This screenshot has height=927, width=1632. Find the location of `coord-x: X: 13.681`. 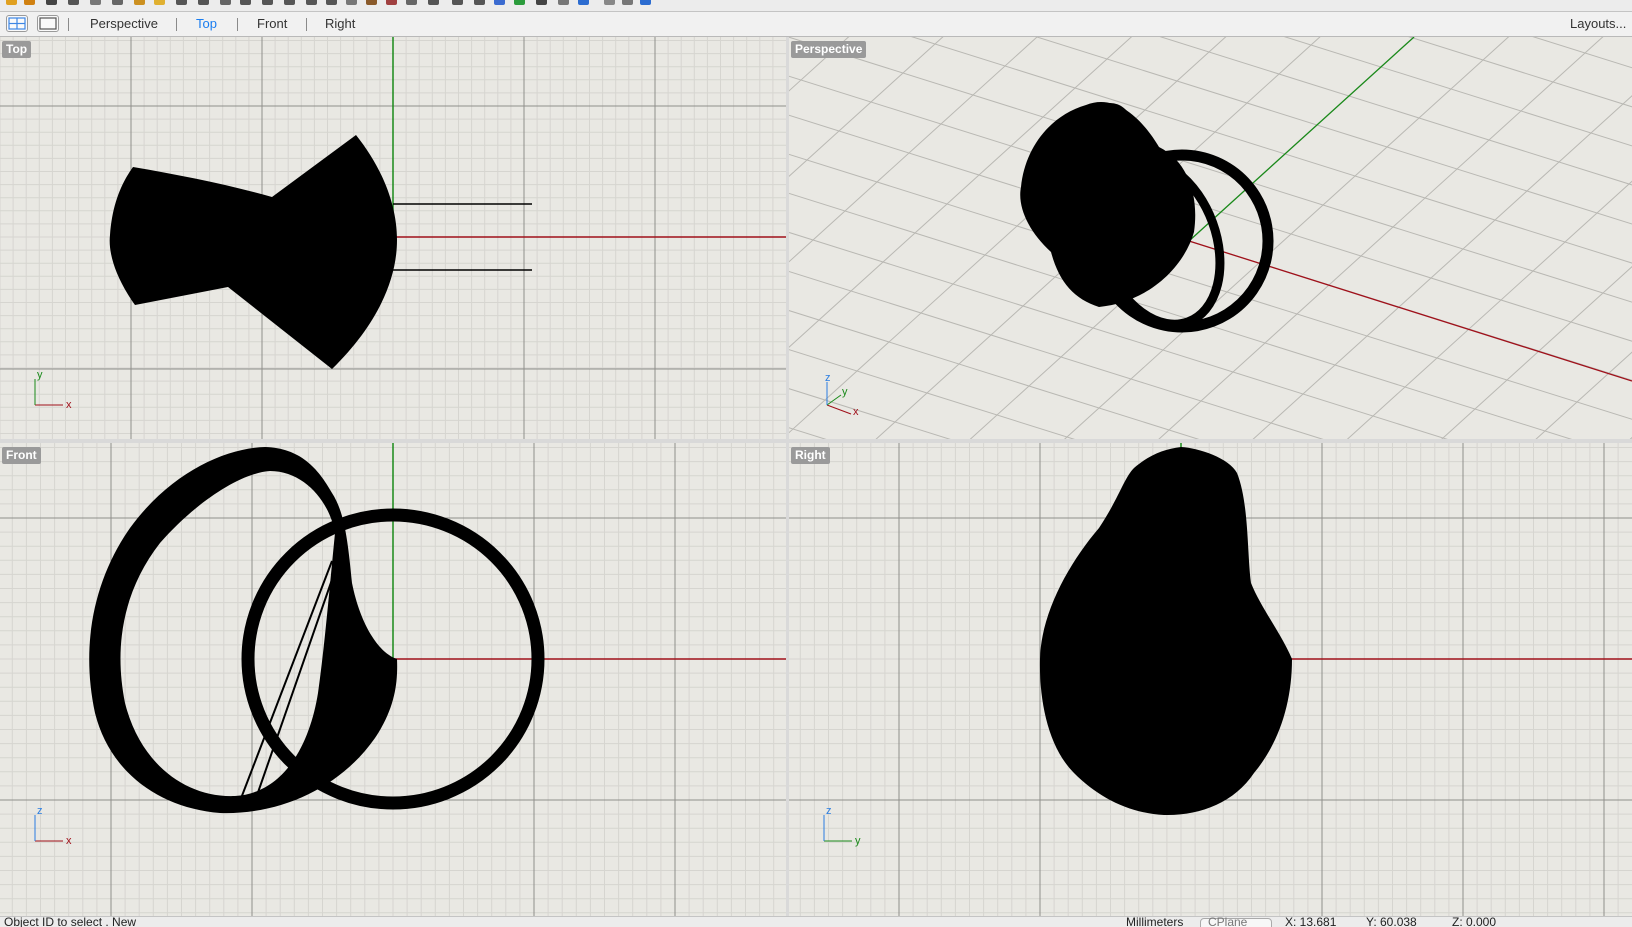

coord-x: X: 13.681 is located at coordinates (1311, 921).